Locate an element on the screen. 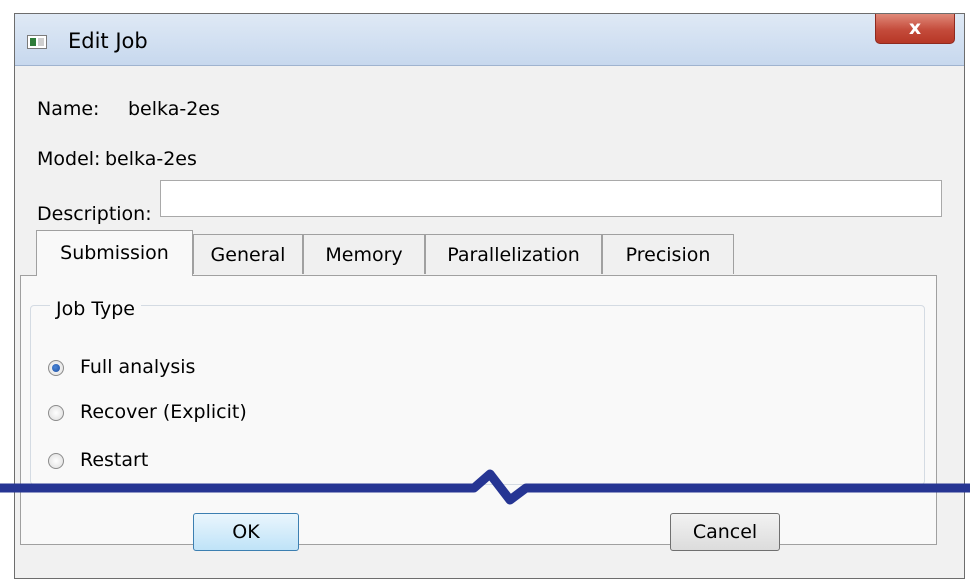 This screenshot has width=970, height=583. app-window-icon is located at coordinates (37, 42).